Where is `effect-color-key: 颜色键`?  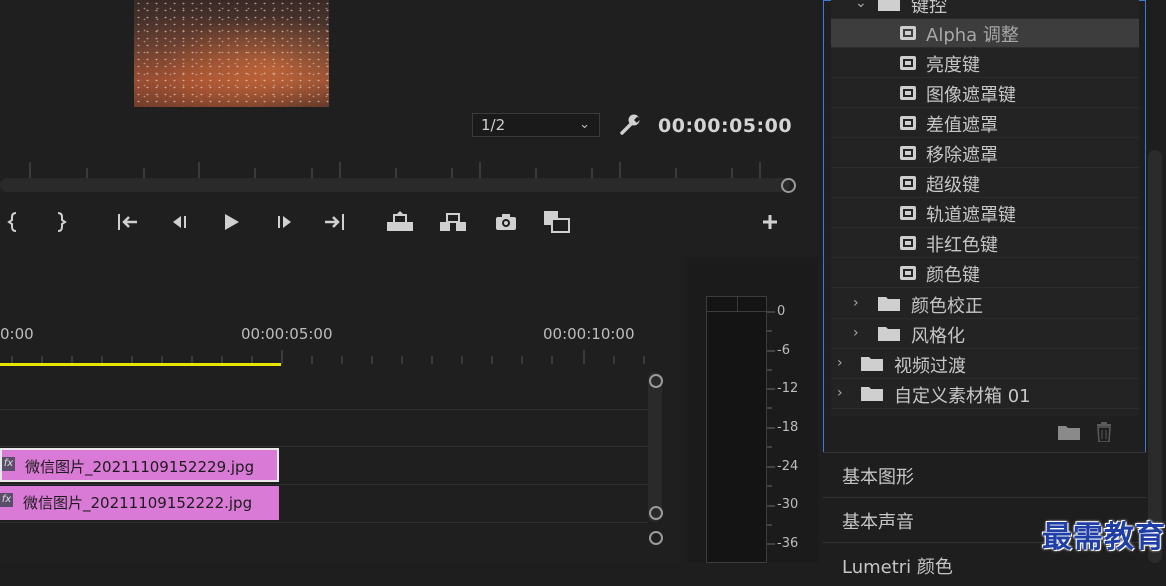 effect-color-key: 颜色键 is located at coordinates (985, 273).